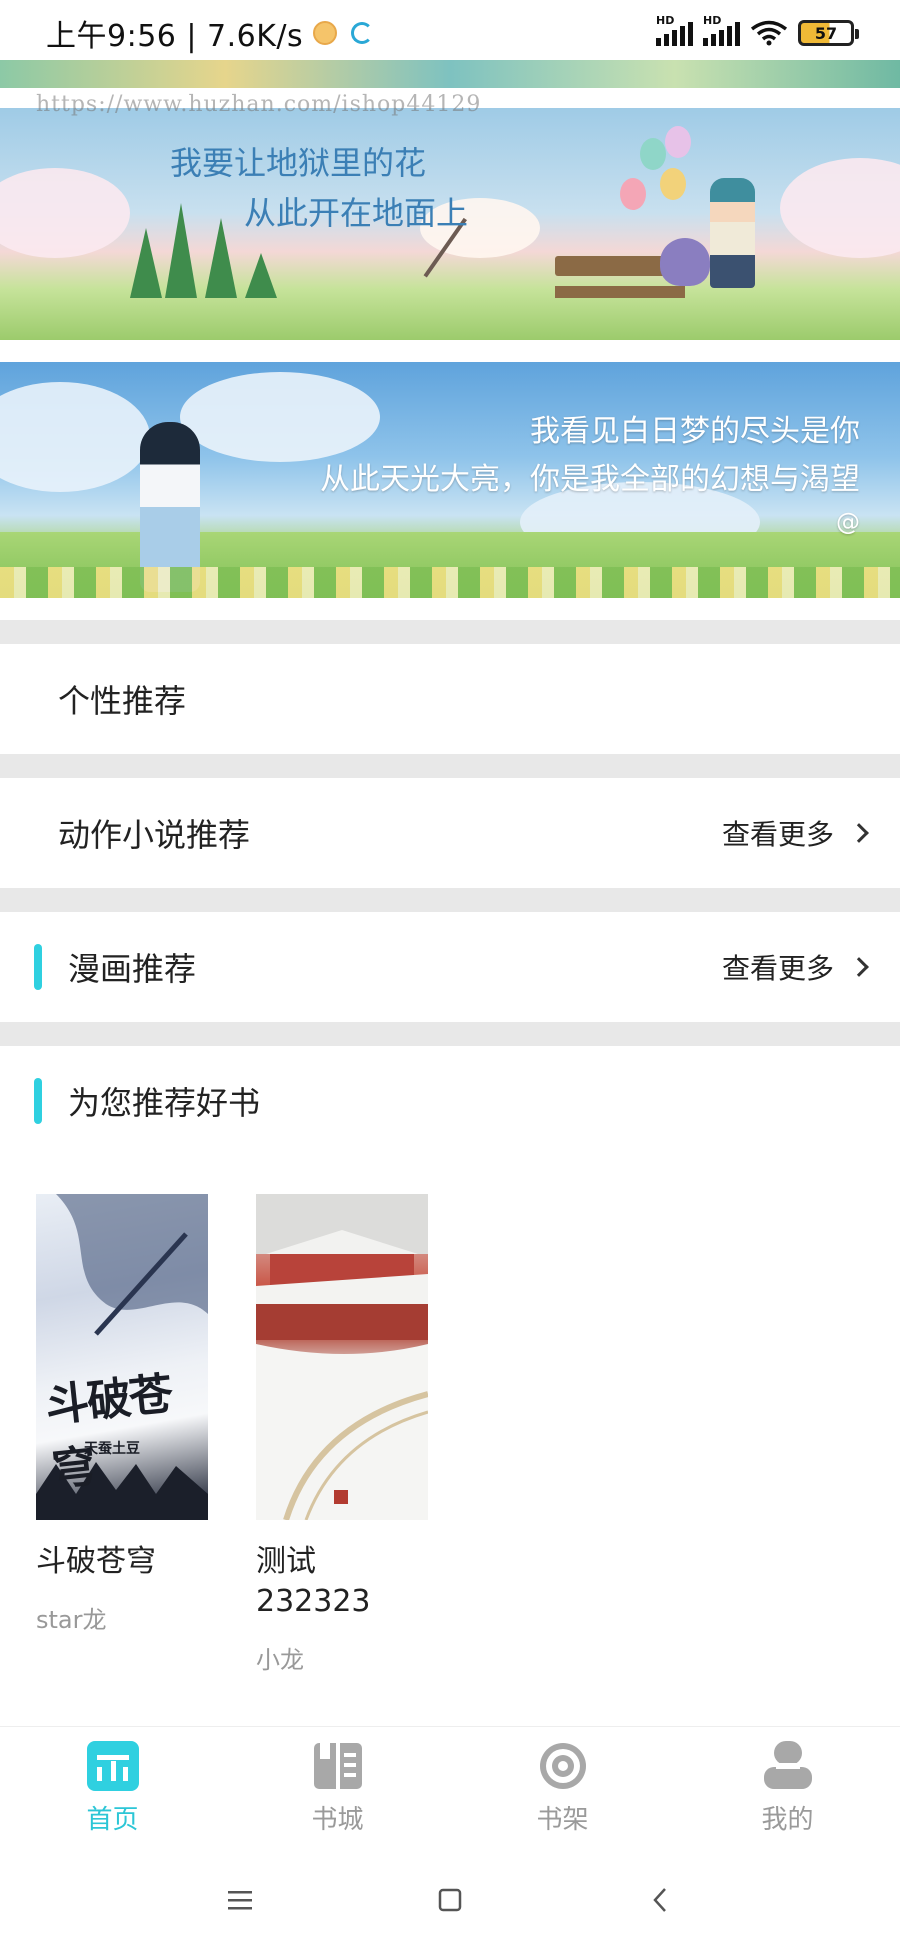 The height and width of the screenshot is (1950, 900). I want to click on sync-icon, so click(362, 33).